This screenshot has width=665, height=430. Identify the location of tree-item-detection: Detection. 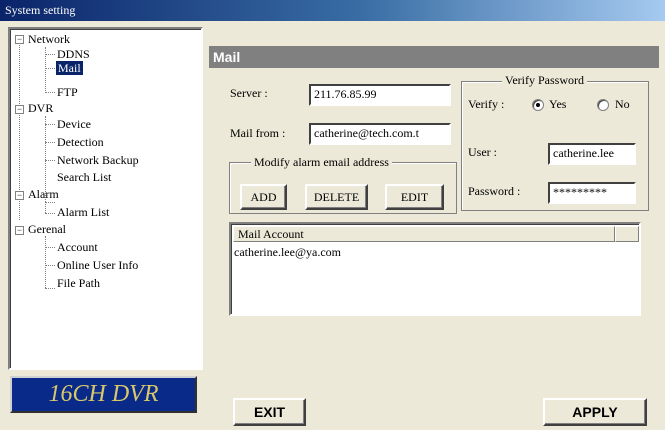
(80, 142).